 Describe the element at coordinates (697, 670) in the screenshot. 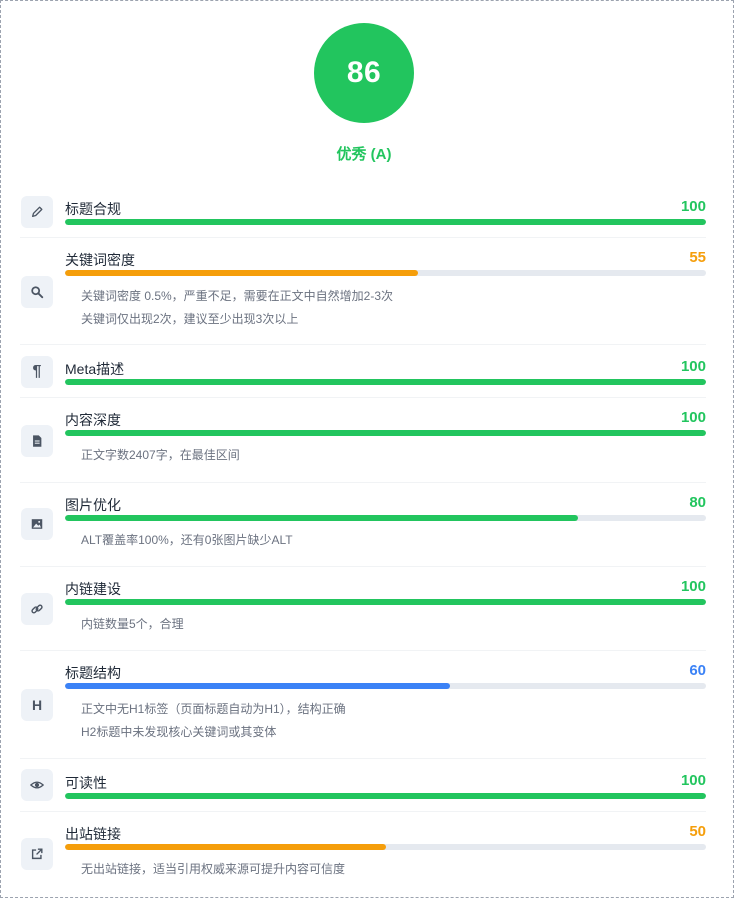

I see `metric-value: 60` at that location.